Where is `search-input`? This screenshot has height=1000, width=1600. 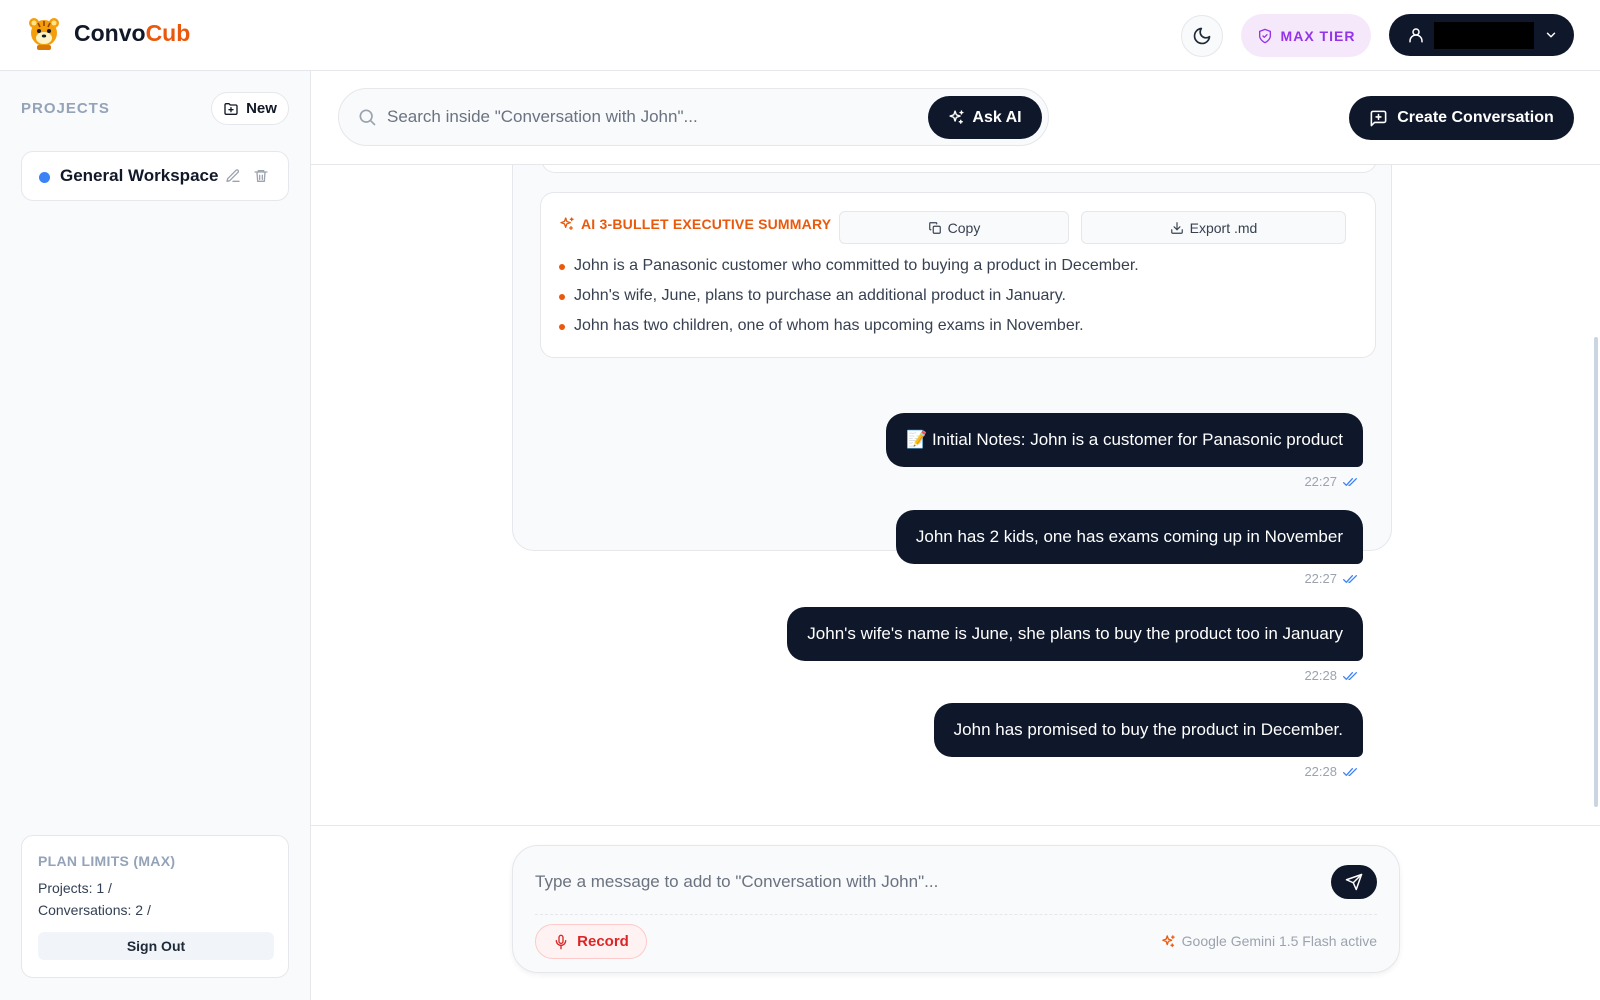
search-input is located at coordinates (647, 117).